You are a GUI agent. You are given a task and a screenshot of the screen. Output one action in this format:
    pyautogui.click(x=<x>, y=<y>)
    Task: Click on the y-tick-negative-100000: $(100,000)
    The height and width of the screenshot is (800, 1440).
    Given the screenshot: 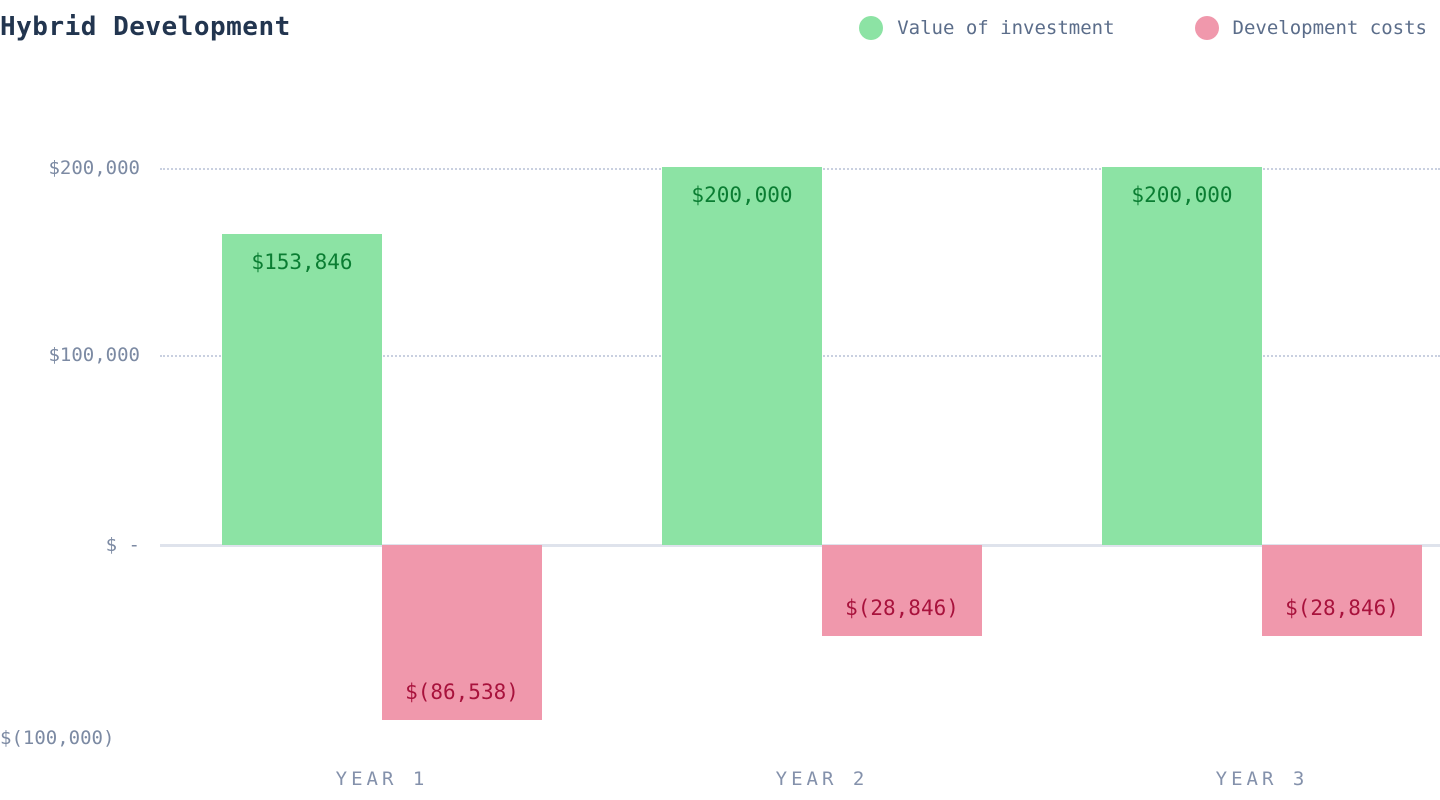 What is the action you would take?
    pyautogui.click(x=57, y=738)
    